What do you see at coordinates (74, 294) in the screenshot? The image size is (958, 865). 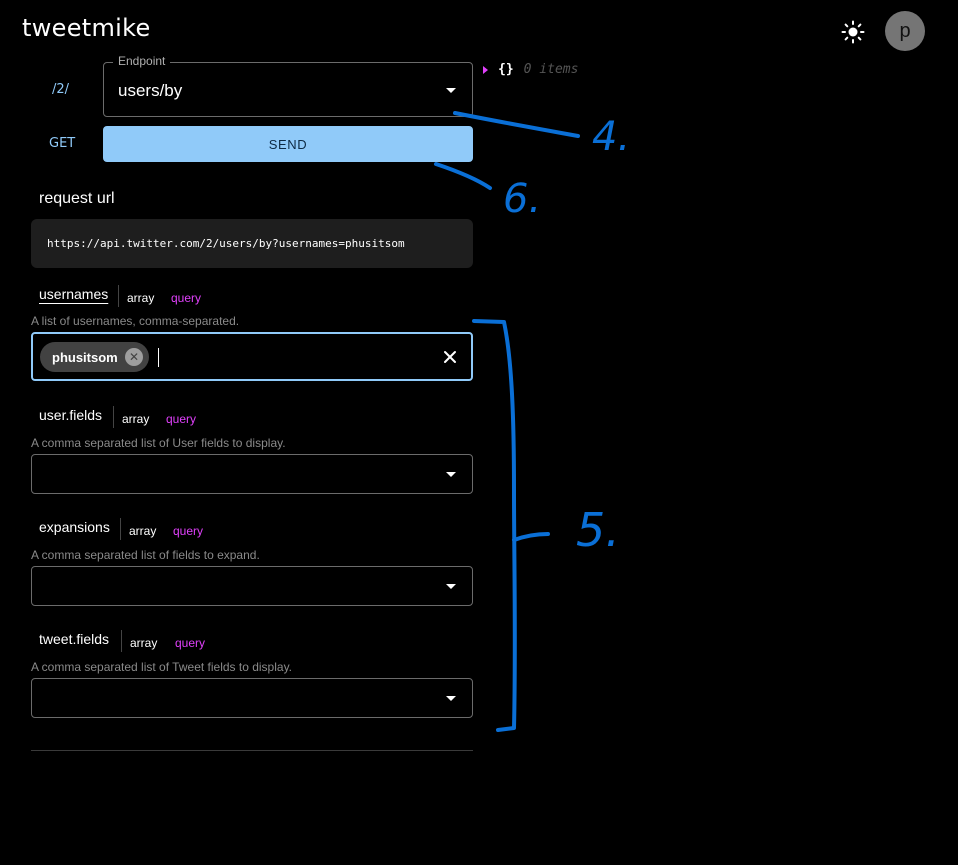 I see `param-usernames-name: usernames` at bounding box center [74, 294].